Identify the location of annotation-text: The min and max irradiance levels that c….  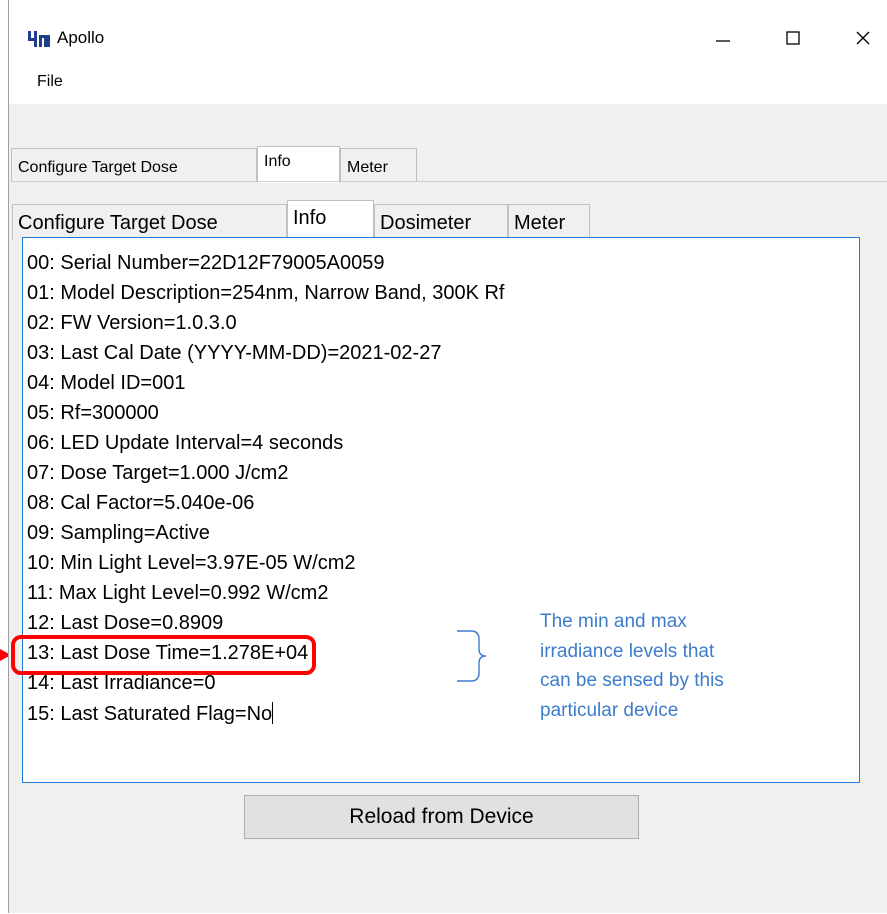
(685, 666).